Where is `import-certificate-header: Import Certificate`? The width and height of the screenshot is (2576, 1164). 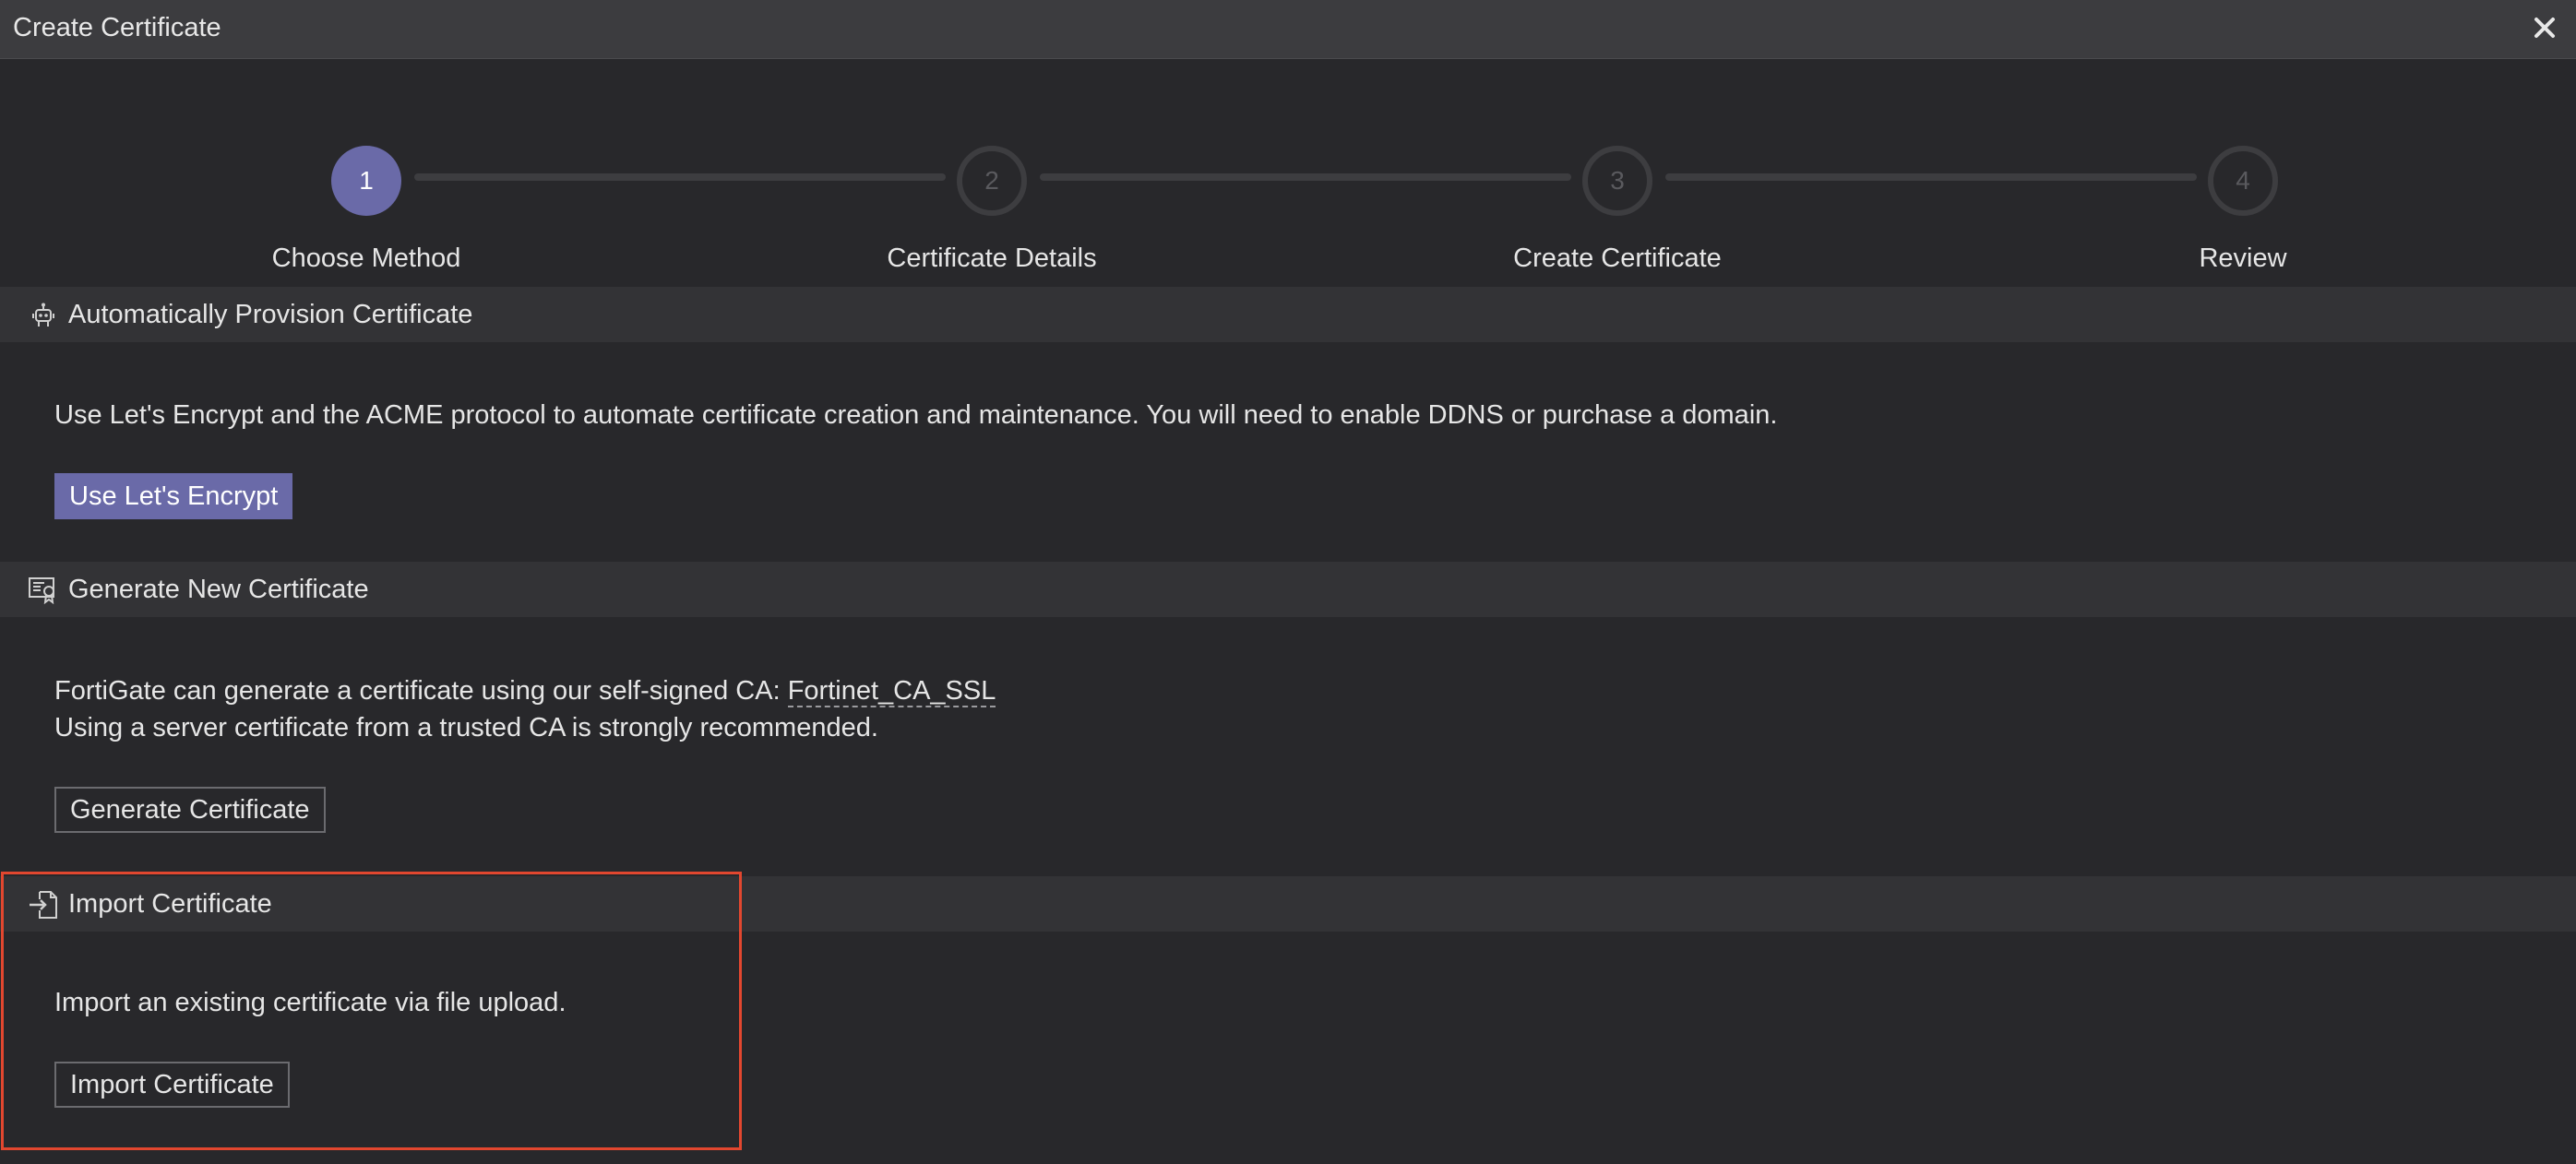 import-certificate-header: Import Certificate is located at coordinates (1288, 904).